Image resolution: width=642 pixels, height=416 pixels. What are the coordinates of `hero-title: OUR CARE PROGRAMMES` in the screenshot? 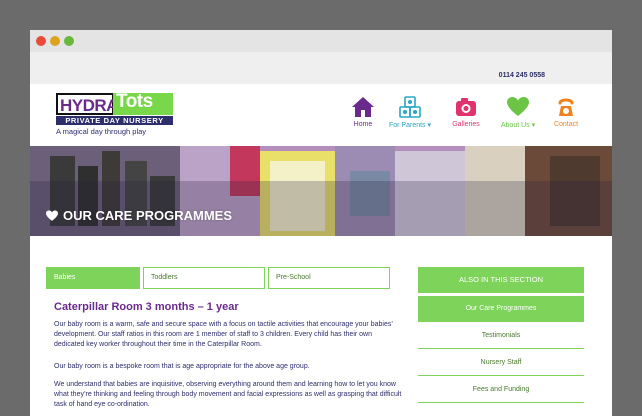 It's located at (139, 215).